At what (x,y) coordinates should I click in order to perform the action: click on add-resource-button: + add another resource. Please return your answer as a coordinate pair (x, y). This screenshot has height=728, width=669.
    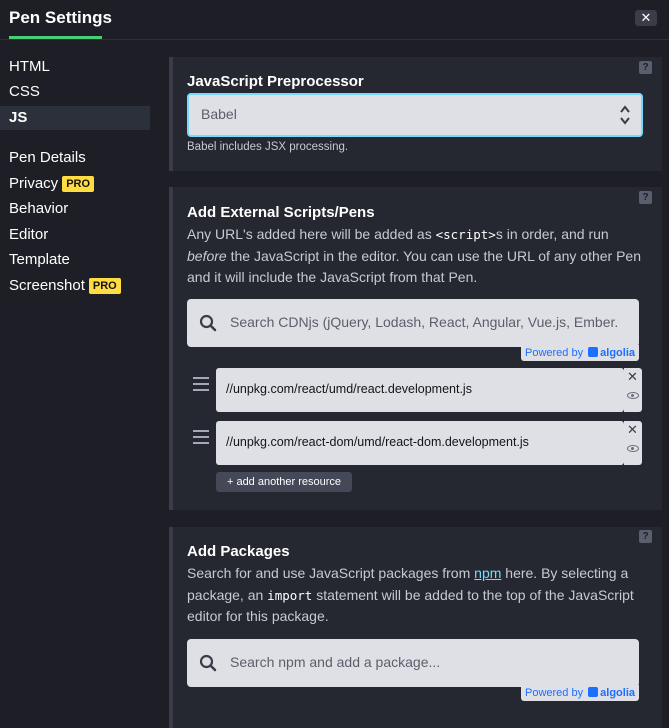
    Looking at the image, I should click on (284, 482).